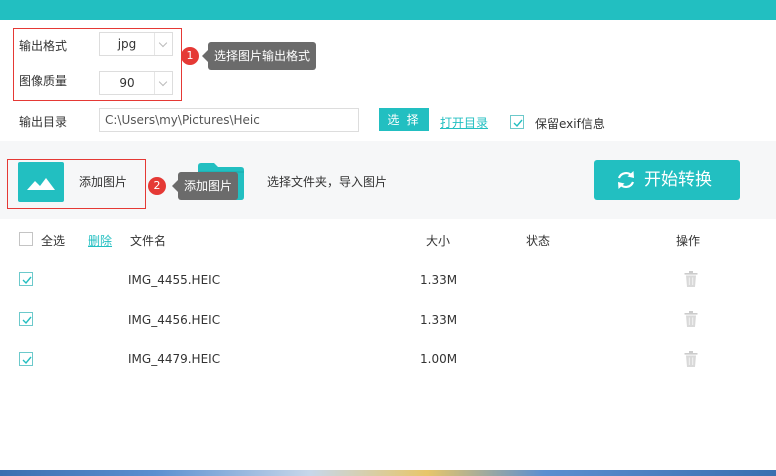  I want to click on output-dir-input, so click(229, 120).